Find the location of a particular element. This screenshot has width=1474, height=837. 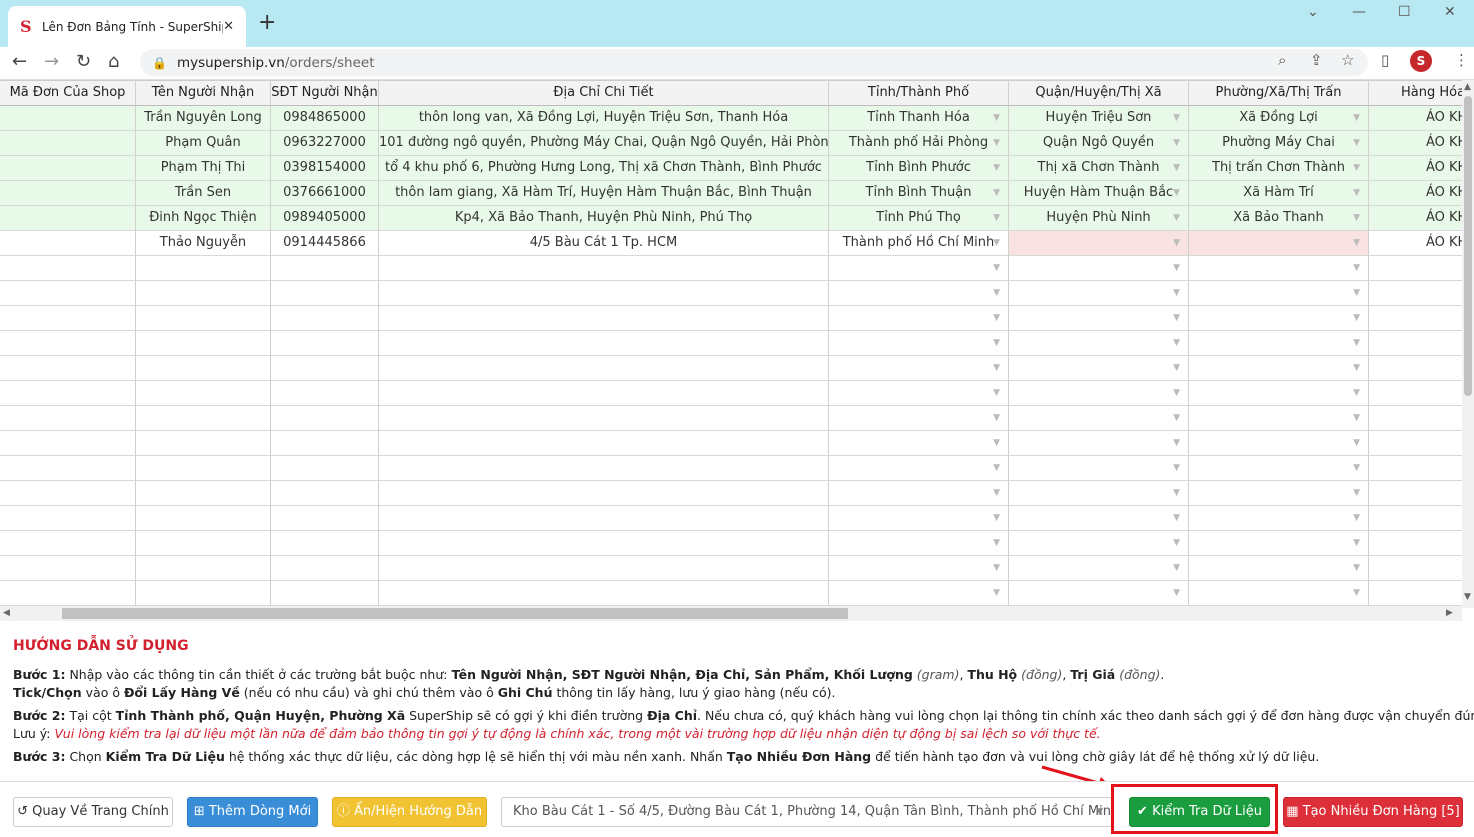

cell-ward: Xã Hàm Trí ▼ is located at coordinates (1279, 193).